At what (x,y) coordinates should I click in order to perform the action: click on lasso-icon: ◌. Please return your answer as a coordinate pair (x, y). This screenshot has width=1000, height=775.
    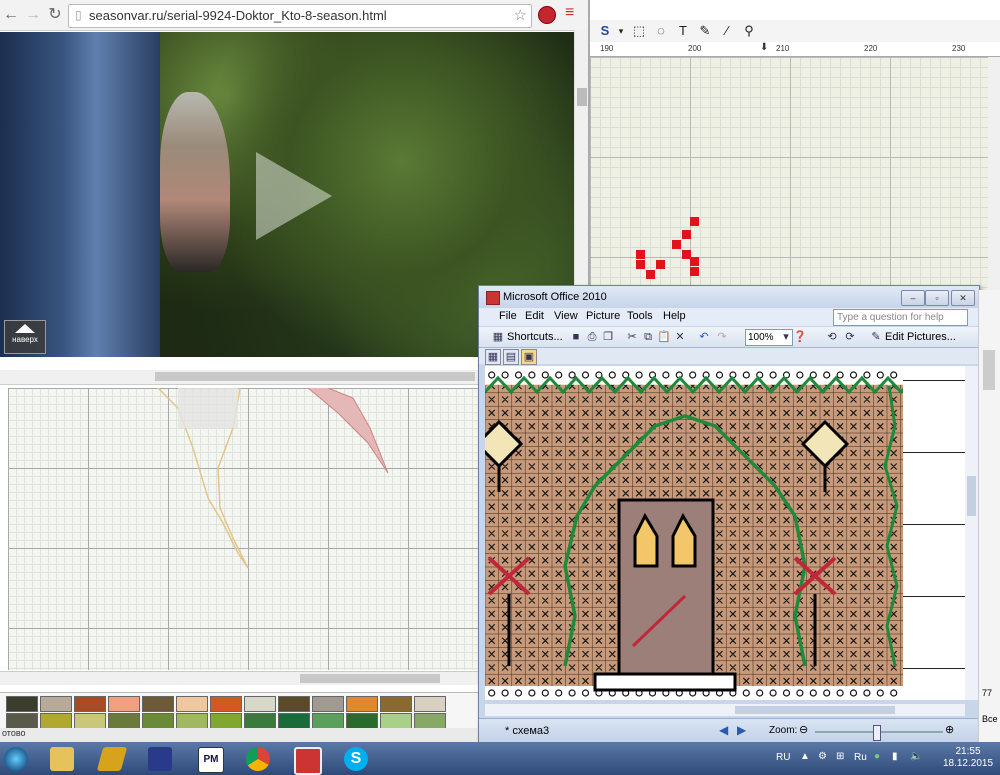
    Looking at the image, I should click on (661, 31).